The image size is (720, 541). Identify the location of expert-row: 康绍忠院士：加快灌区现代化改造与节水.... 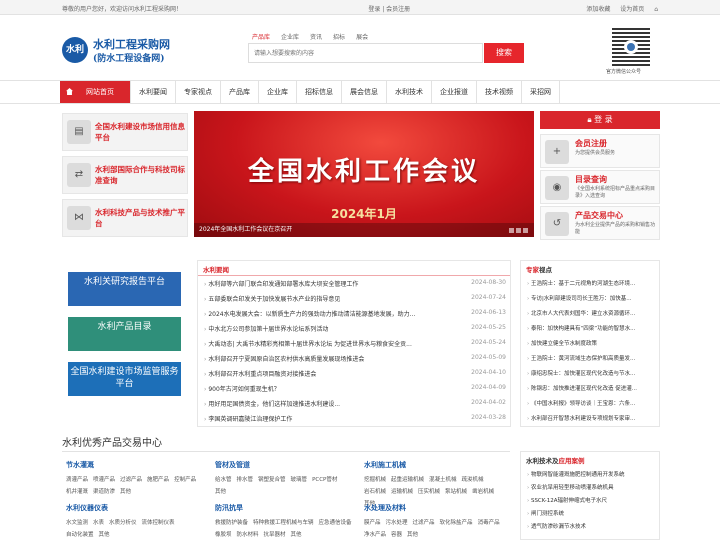
(591, 374).